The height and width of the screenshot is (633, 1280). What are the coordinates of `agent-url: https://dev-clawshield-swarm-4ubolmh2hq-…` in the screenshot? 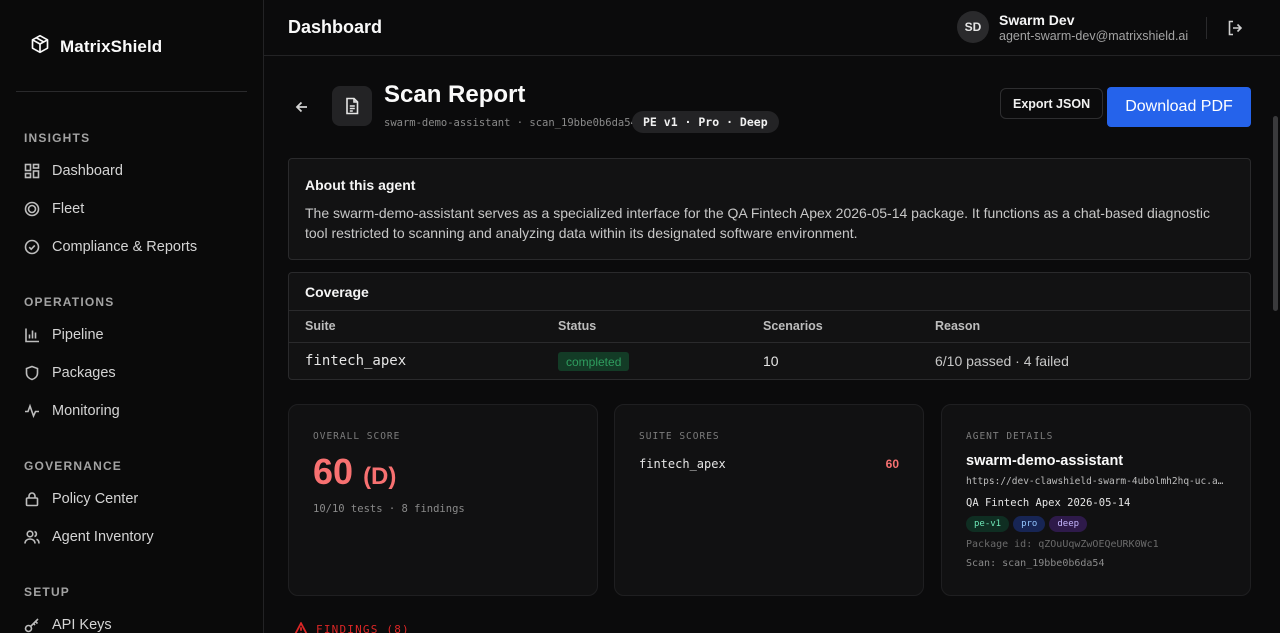 It's located at (1097, 481).